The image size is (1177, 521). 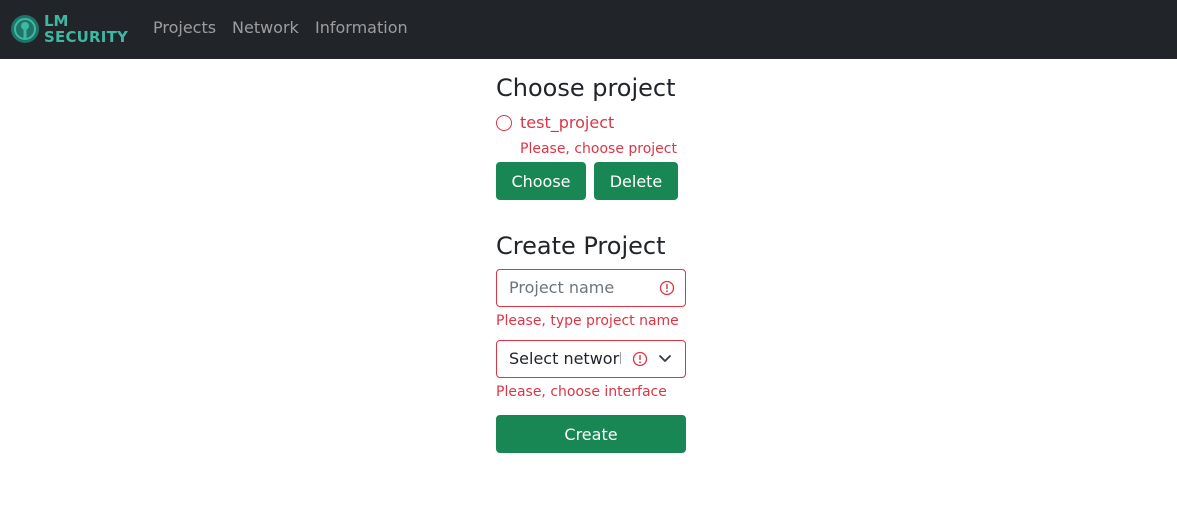 What do you see at coordinates (581, 246) in the screenshot?
I see `create-project-heading: Create Project` at bounding box center [581, 246].